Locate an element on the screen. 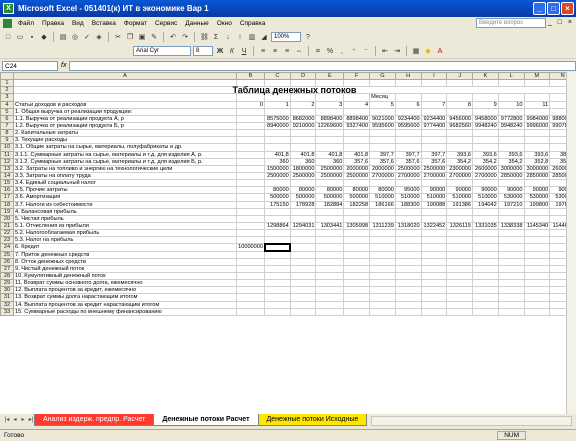 The image size is (576, 441). cell: 9682560 is located at coordinates (460, 126).